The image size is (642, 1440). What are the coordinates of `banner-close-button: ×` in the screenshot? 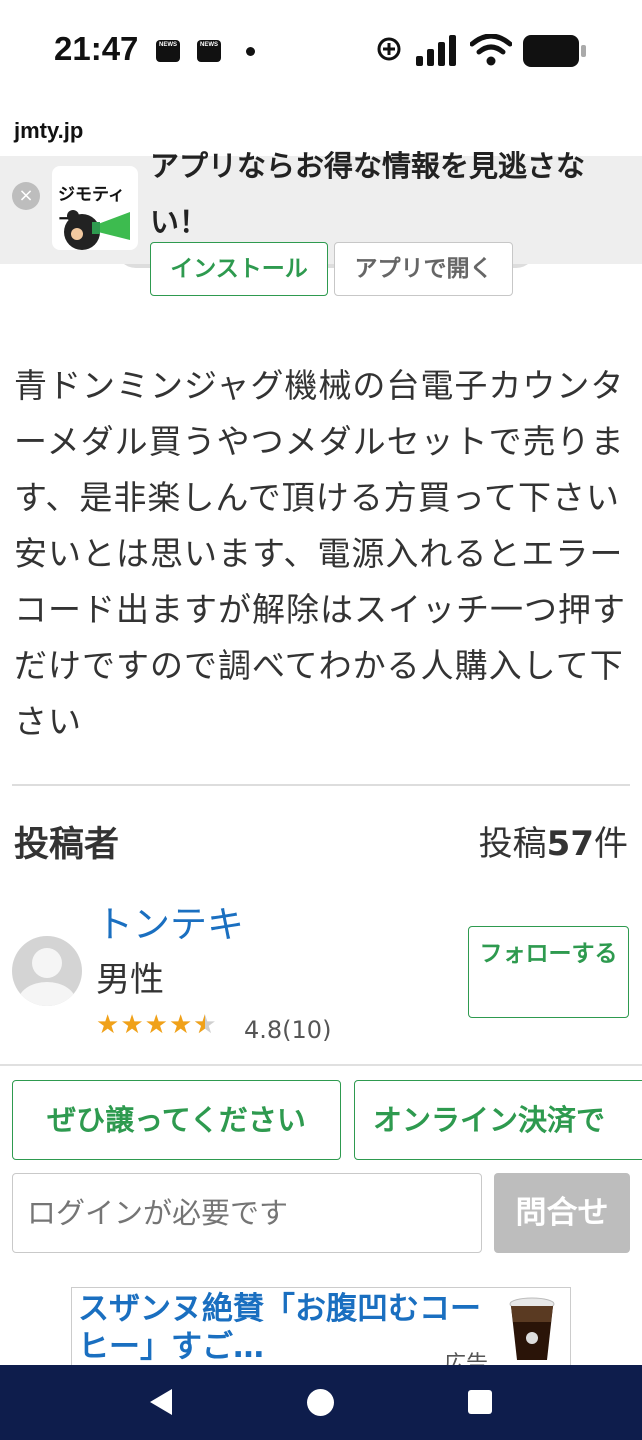 It's located at (26, 196).